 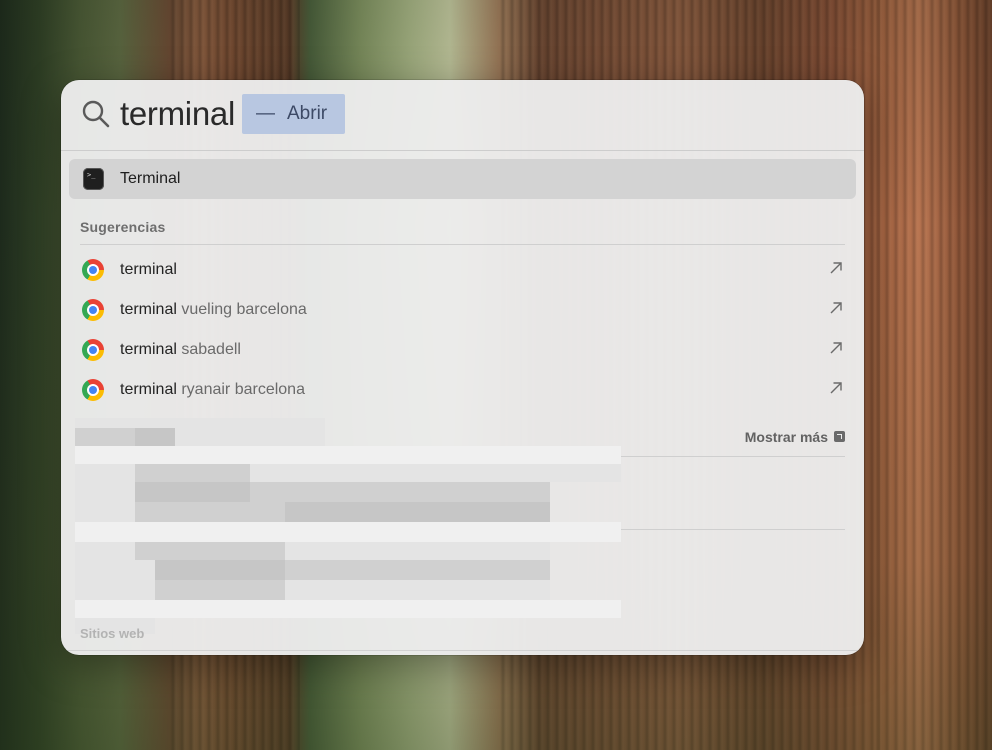 I want to click on suggestion-text: terminal sabadell, so click(x=180, y=350).